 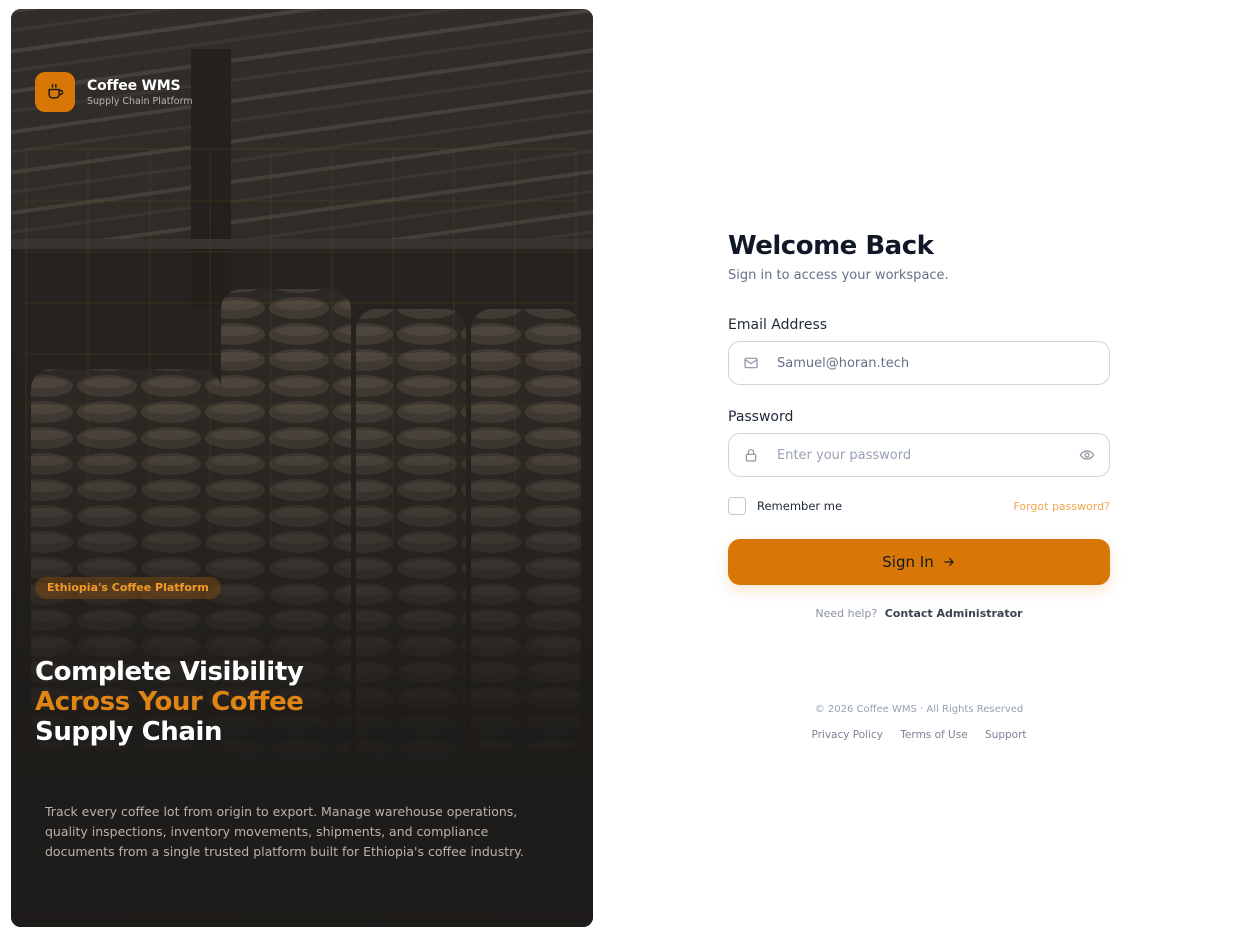 What do you see at coordinates (800, 506) in the screenshot?
I see `remember-me-label: Remember me` at bounding box center [800, 506].